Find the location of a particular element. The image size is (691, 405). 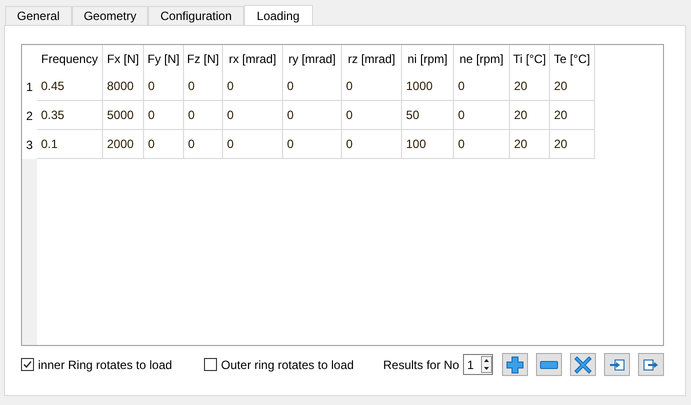

column-header: ry [mrad] is located at coordinates (312, 58).